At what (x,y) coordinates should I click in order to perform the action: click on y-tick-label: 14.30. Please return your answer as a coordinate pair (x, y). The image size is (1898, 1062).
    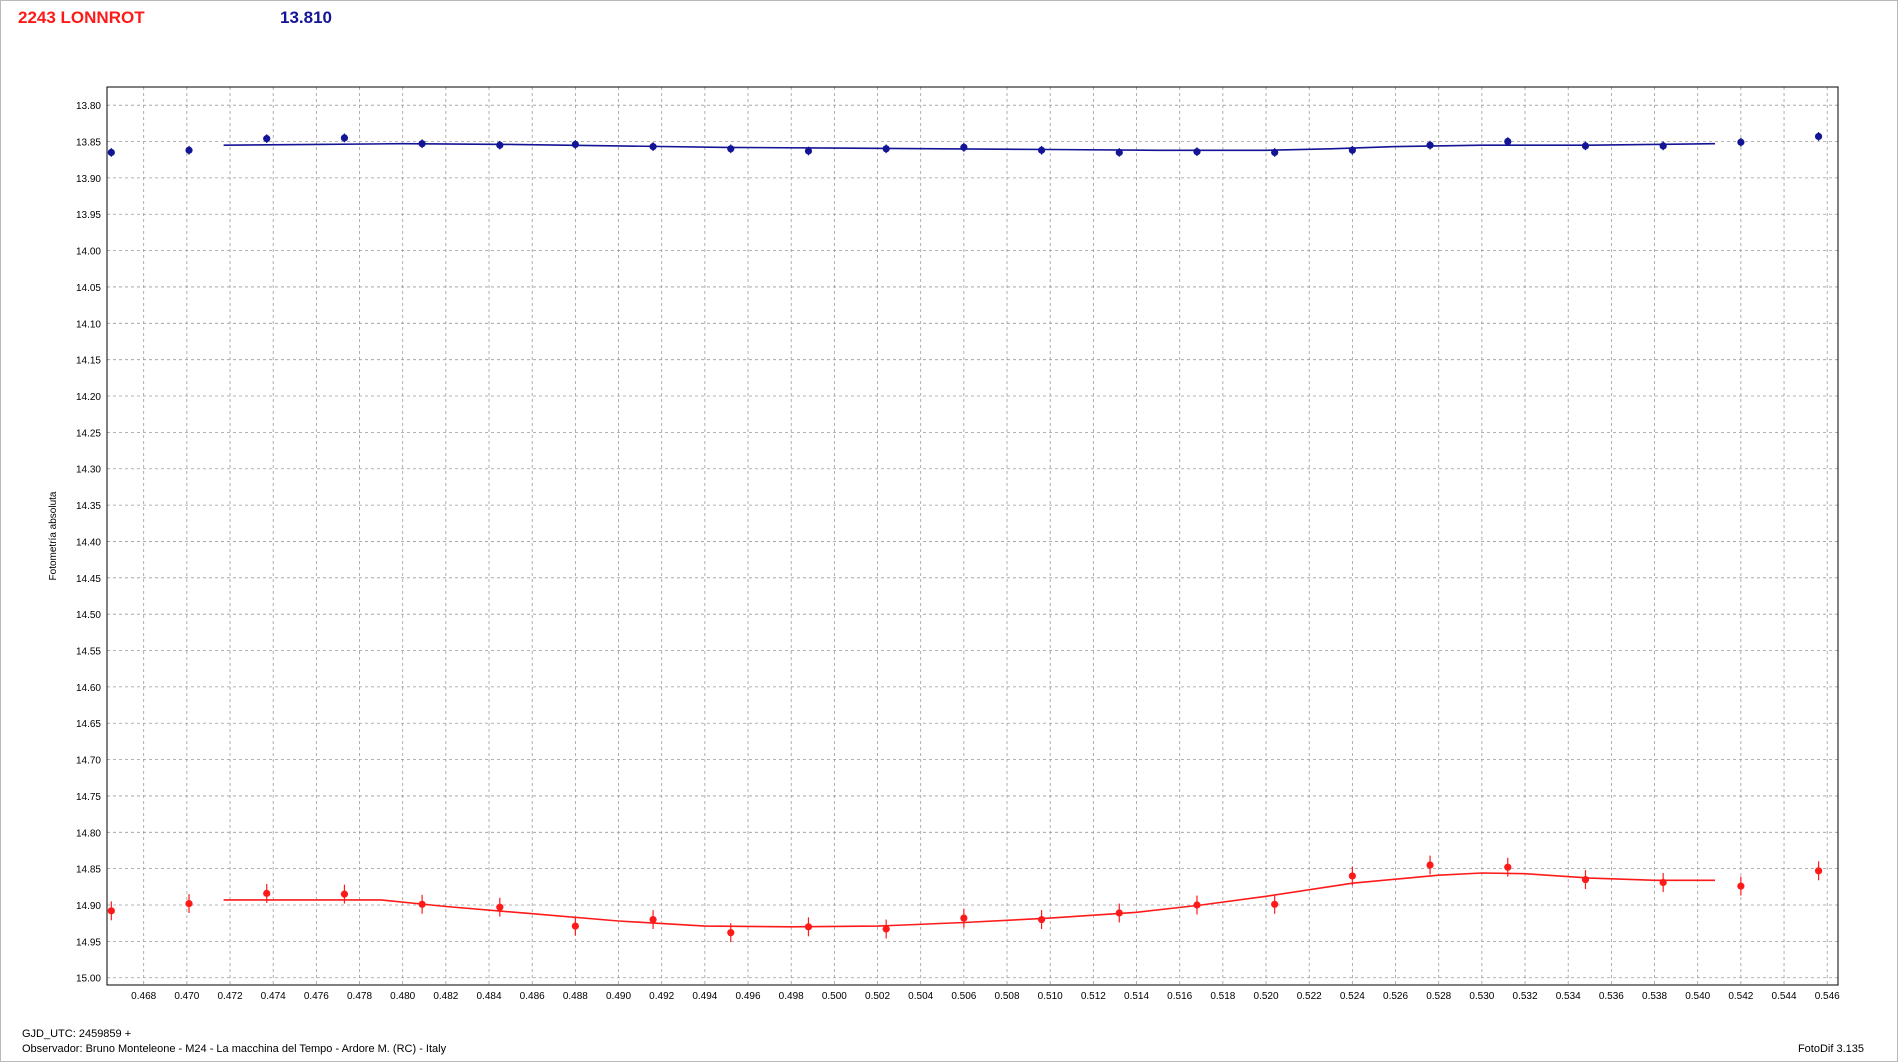
    Looking at the image, I should click on (88, 470).